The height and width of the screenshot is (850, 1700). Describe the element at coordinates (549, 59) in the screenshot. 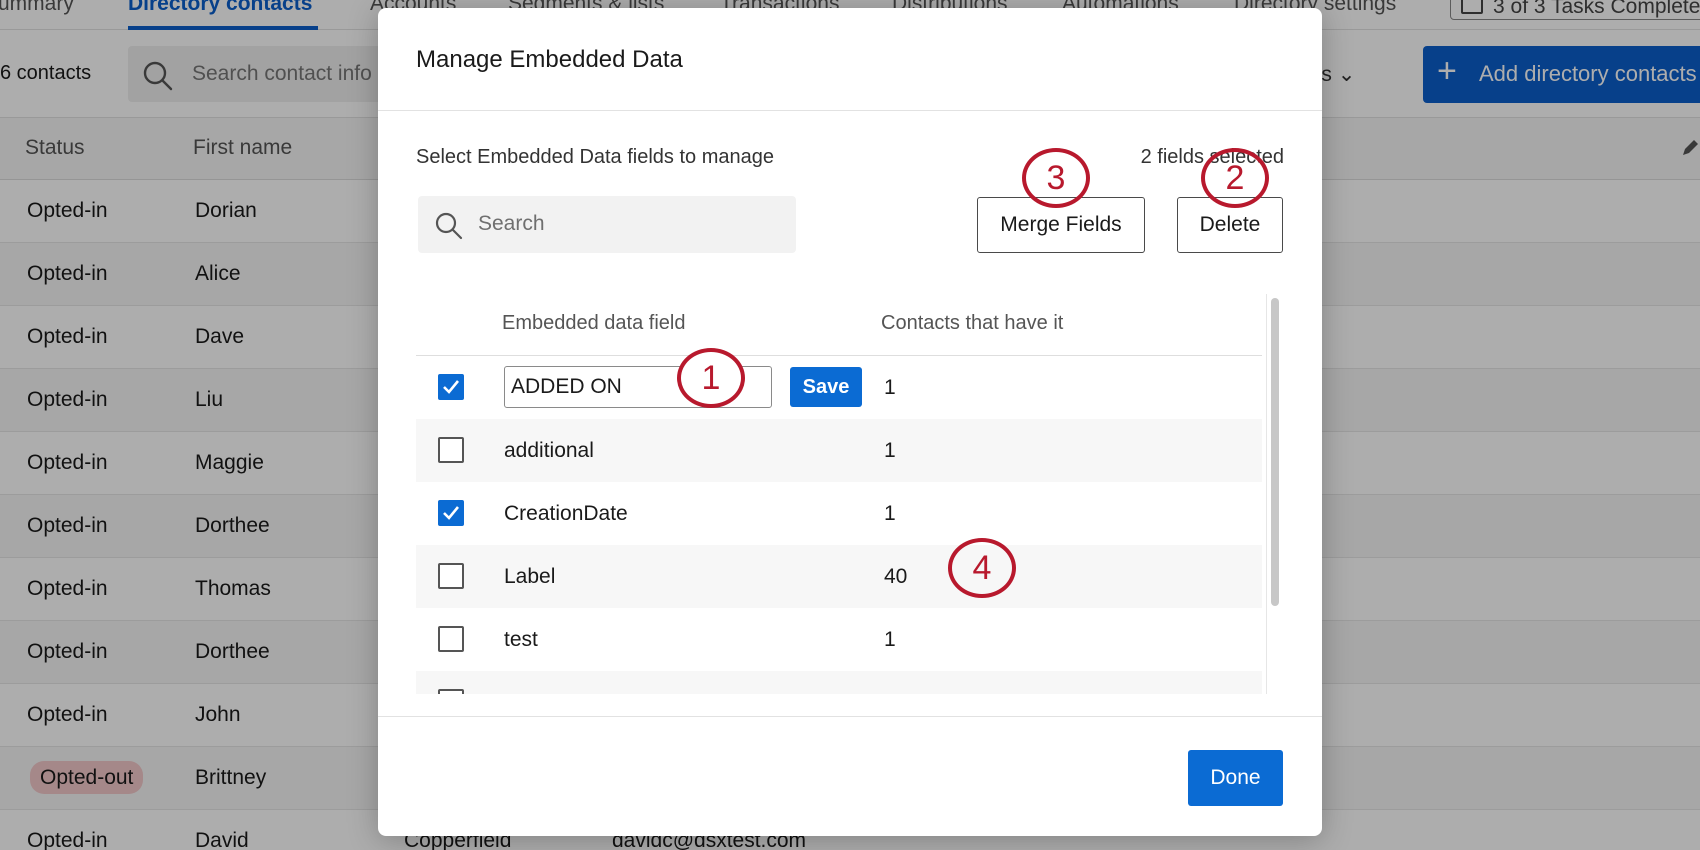

I see `dialog-title: Manage Embedded Data` at that location.